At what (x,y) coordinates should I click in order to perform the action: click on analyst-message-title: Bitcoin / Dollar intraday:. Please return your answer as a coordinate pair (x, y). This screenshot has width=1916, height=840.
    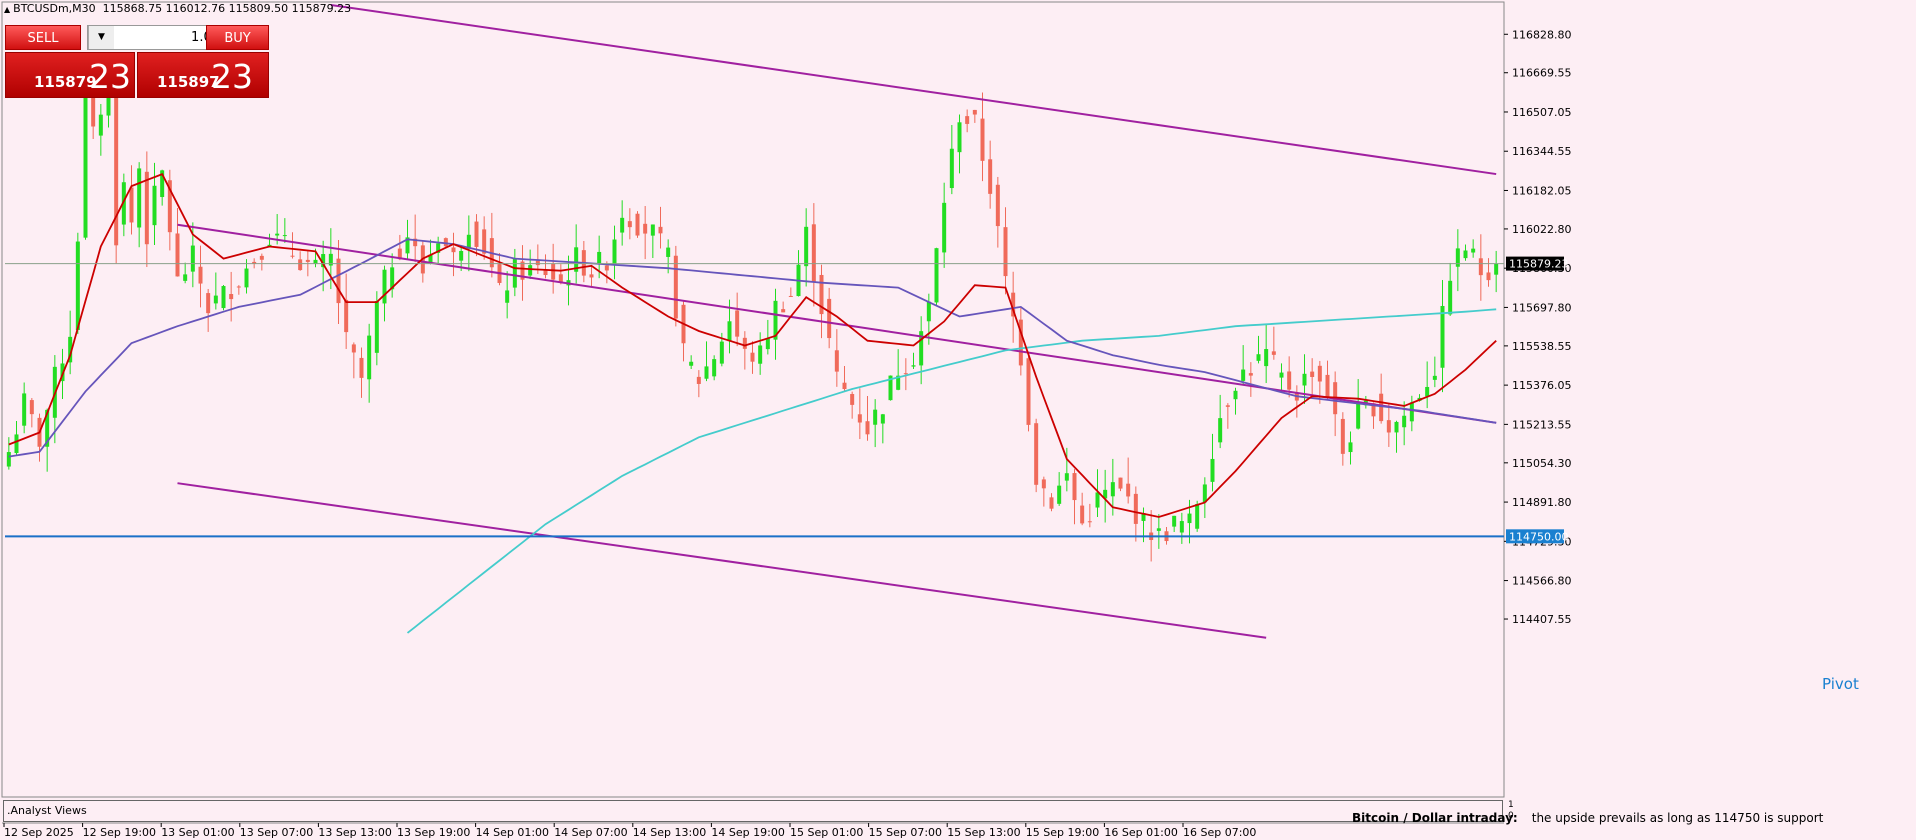
    Looking at the image, I should click on (1435, 818).